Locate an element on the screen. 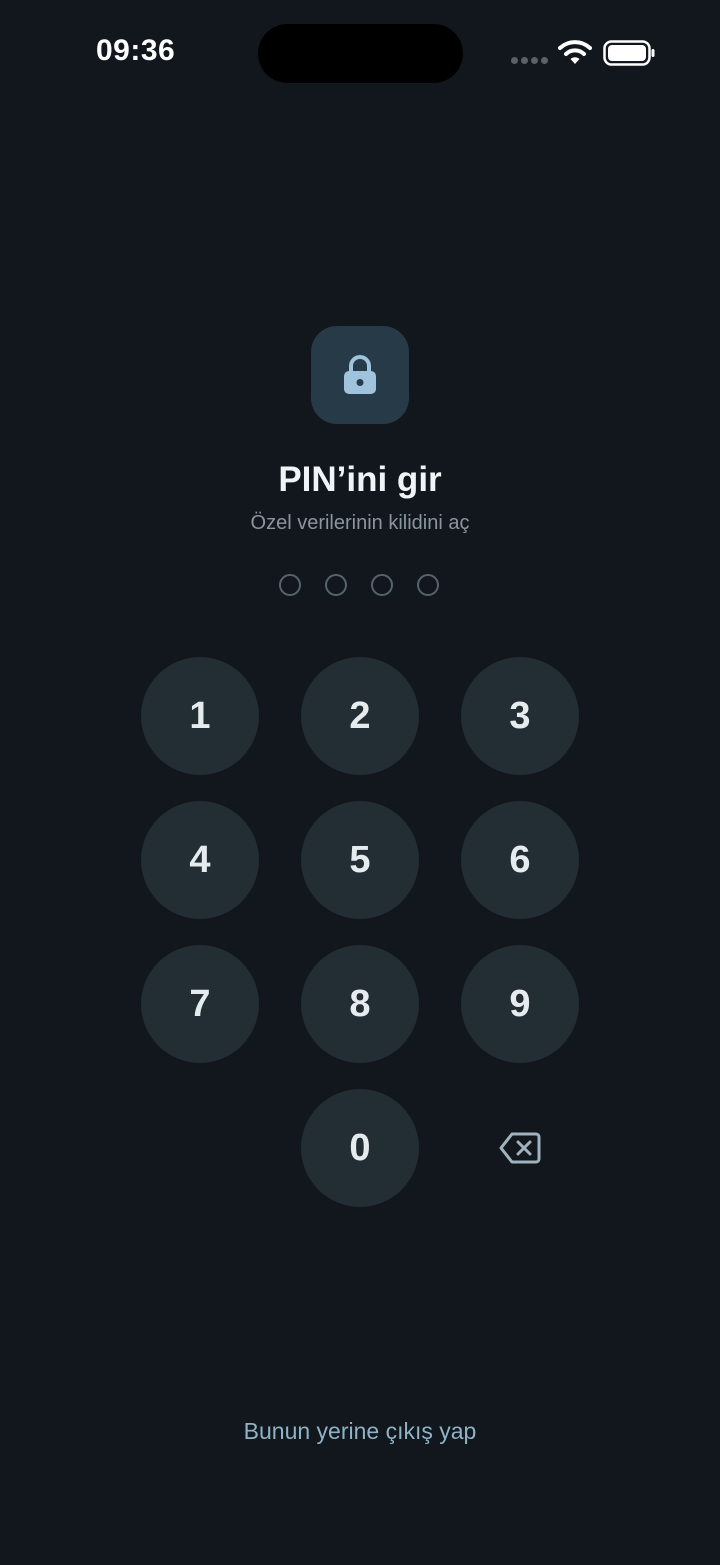 Image resolution: width=720 pixels, height=1565 pixels. dynamic-island is located at coordinates (360, 53).